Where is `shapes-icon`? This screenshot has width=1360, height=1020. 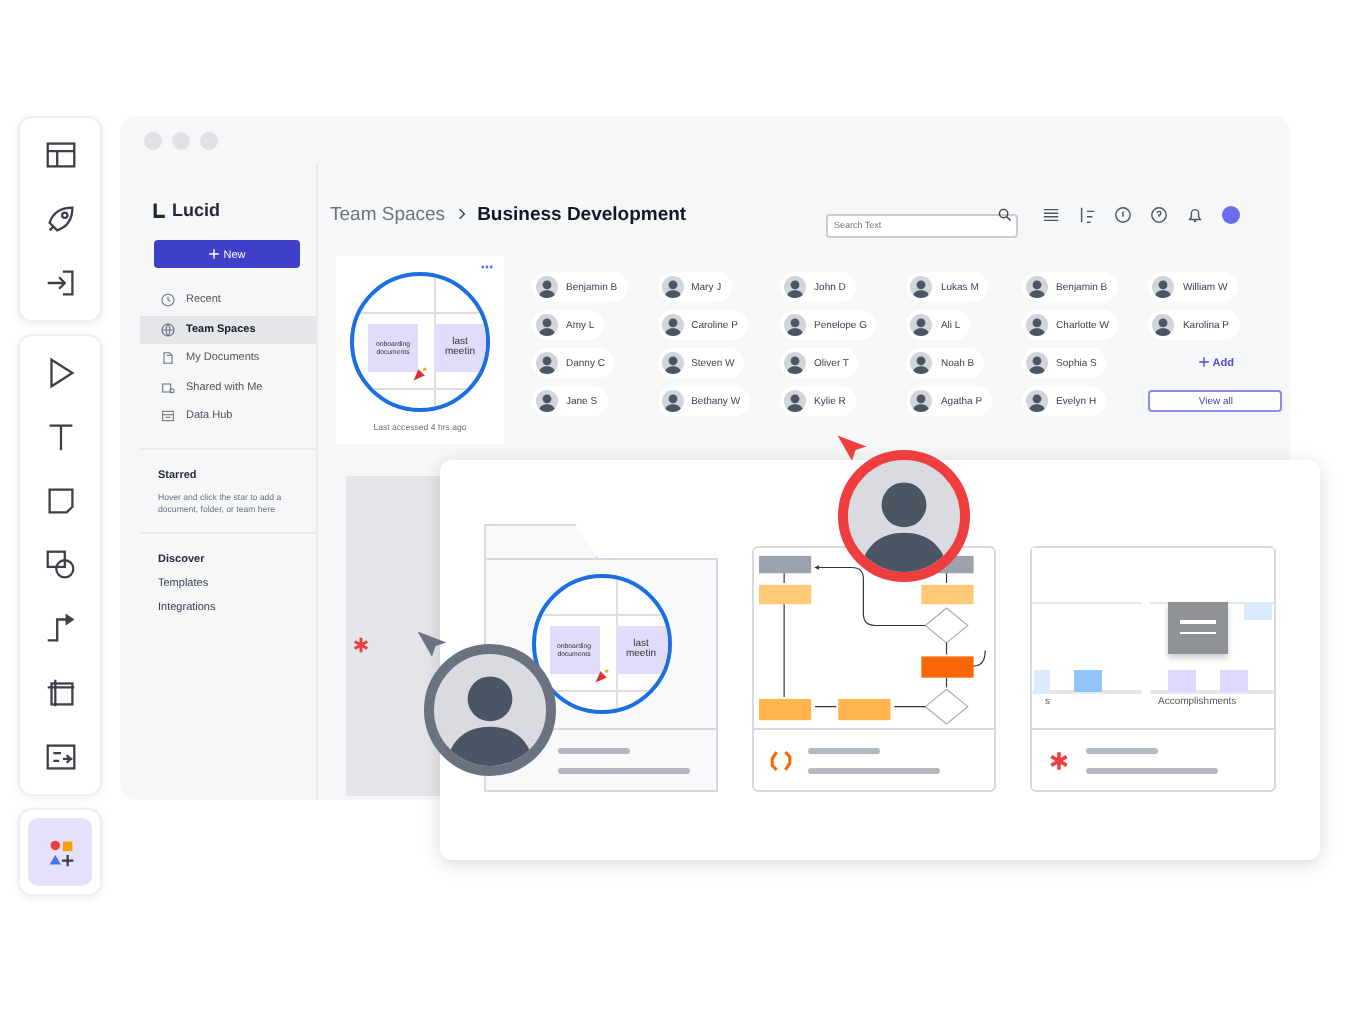 shapes-icon is located at coordinates (60, 565).